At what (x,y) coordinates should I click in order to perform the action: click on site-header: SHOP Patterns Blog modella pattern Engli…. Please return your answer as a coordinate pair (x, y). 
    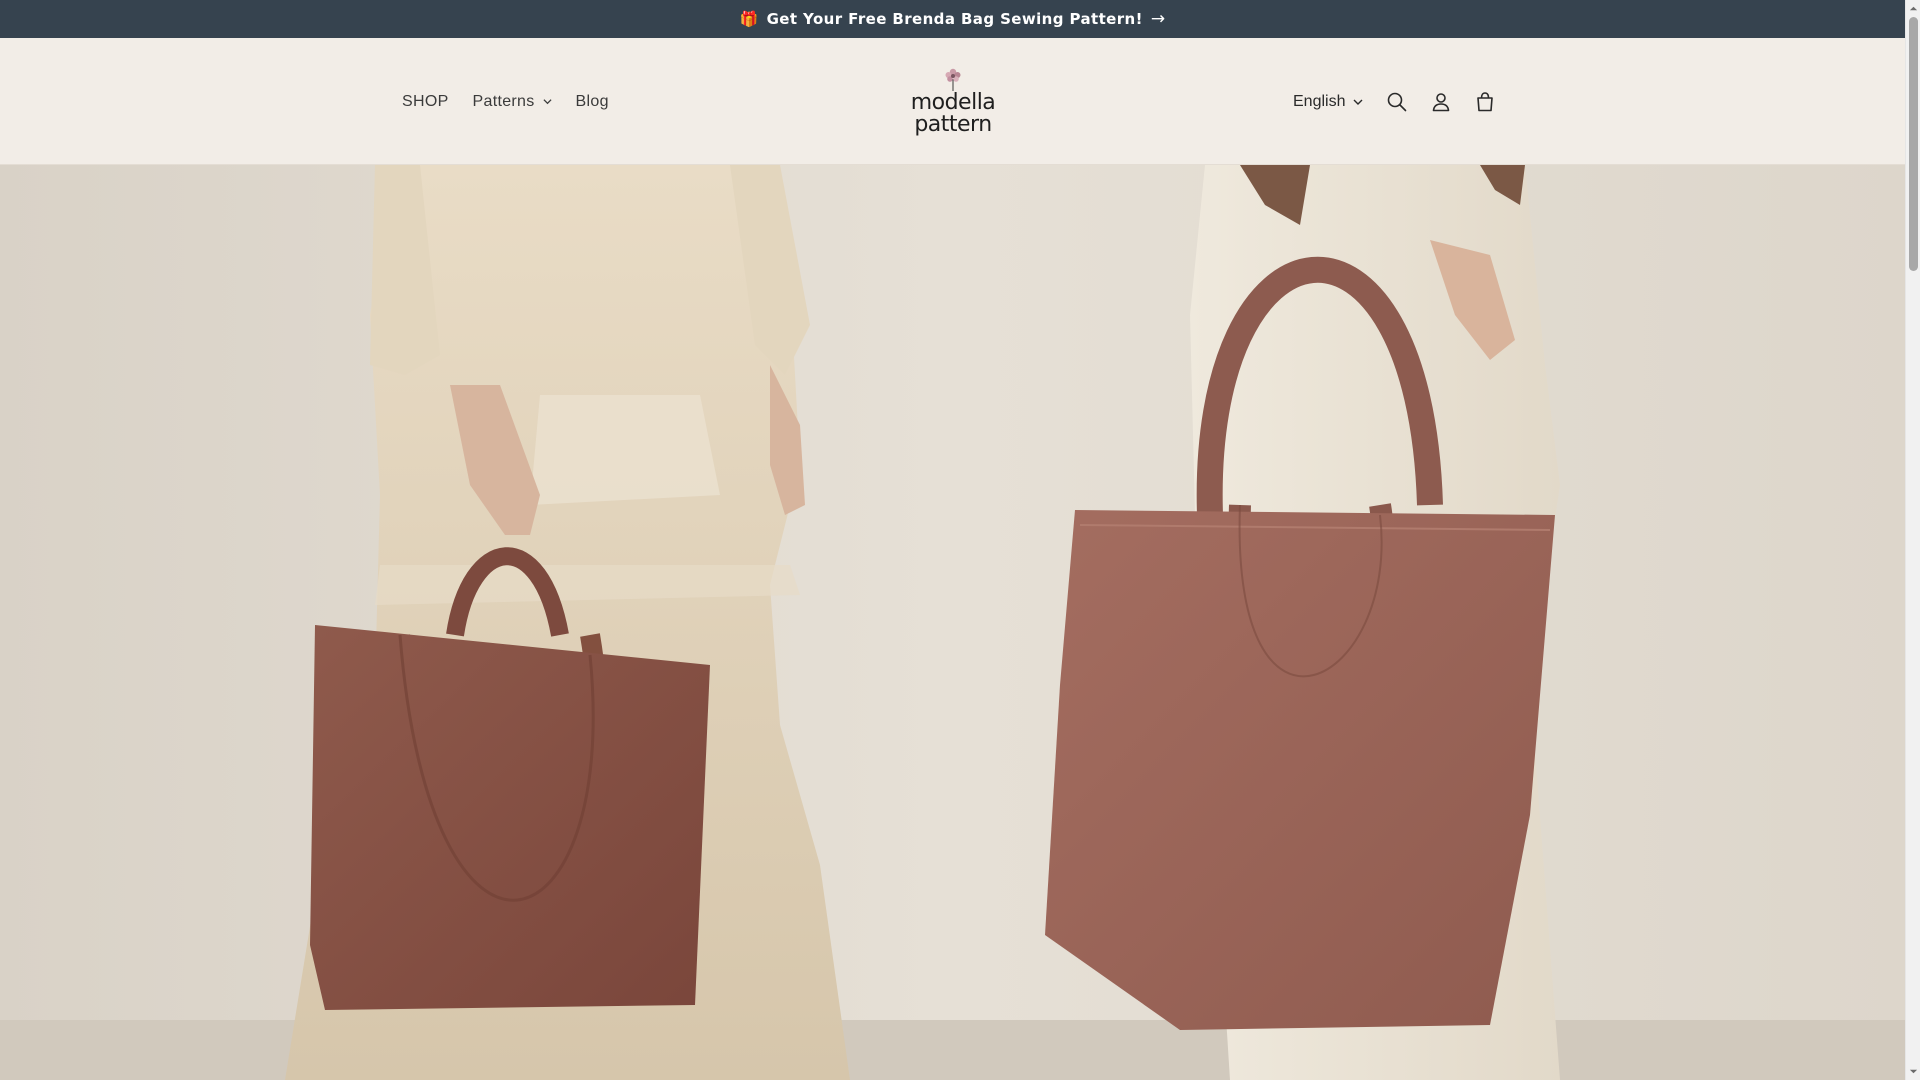
    Looking at the image, I should click on (952, 101).